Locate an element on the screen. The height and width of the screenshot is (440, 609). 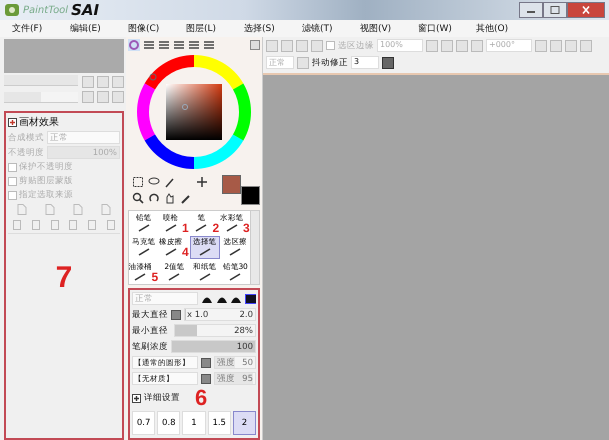
texture-strength-slider: 强度 95 is located at coordinates (235, 378).